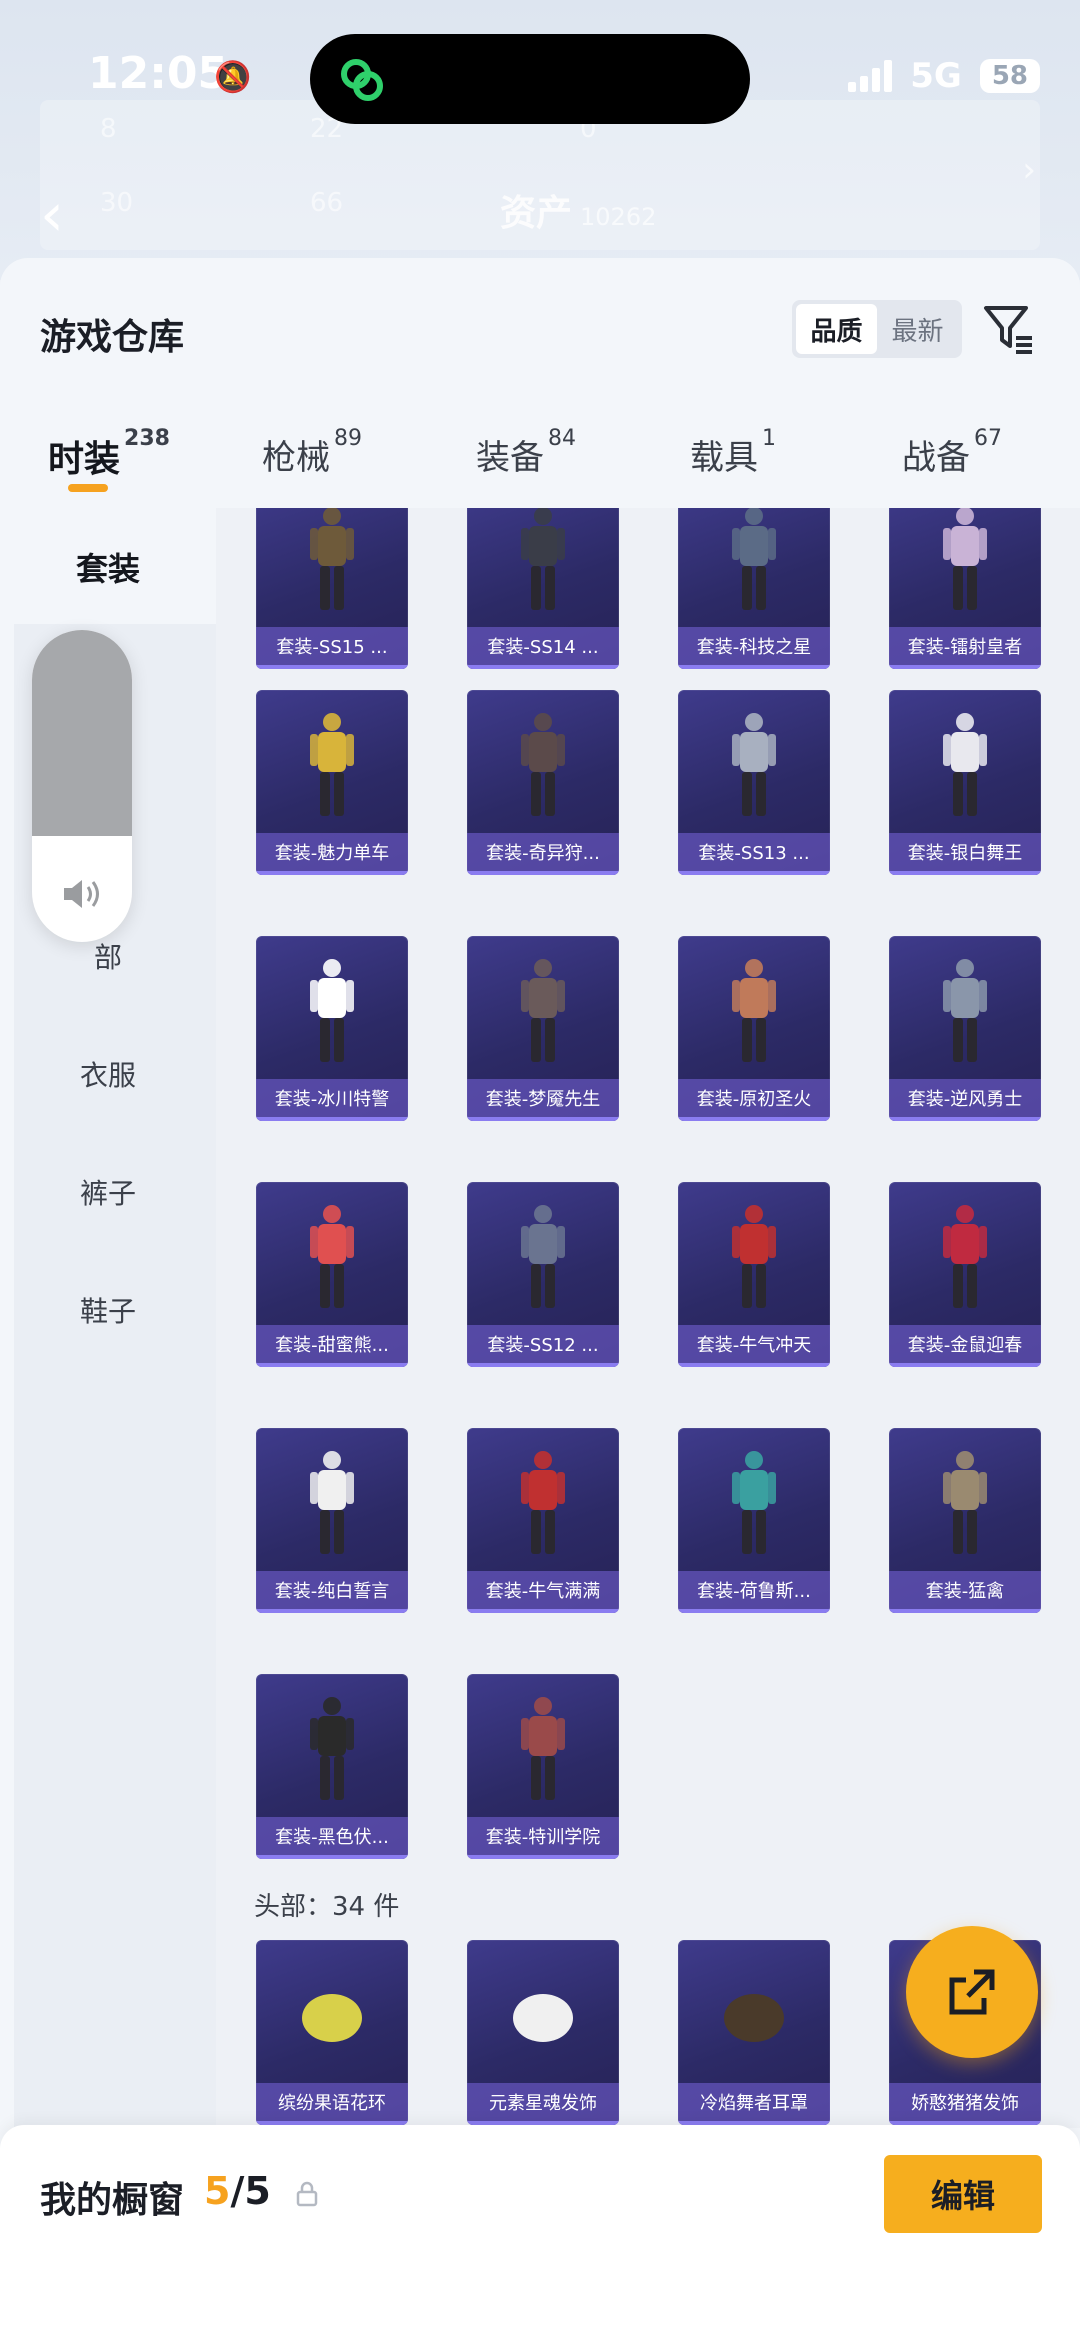 The width and height of the screenshot is (1080, 2347). I want to click on sidebar-item-clothes: 衣服, so click(108, 1074).